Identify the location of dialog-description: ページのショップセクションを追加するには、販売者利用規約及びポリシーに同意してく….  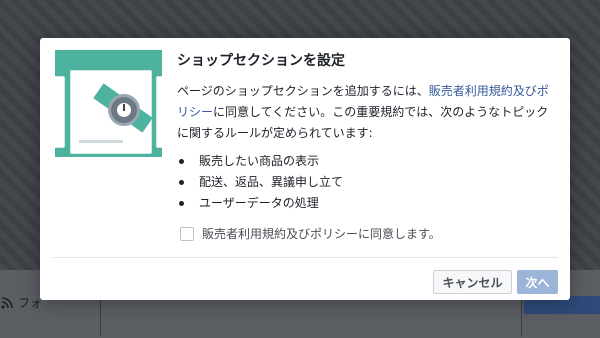
(367, 112).